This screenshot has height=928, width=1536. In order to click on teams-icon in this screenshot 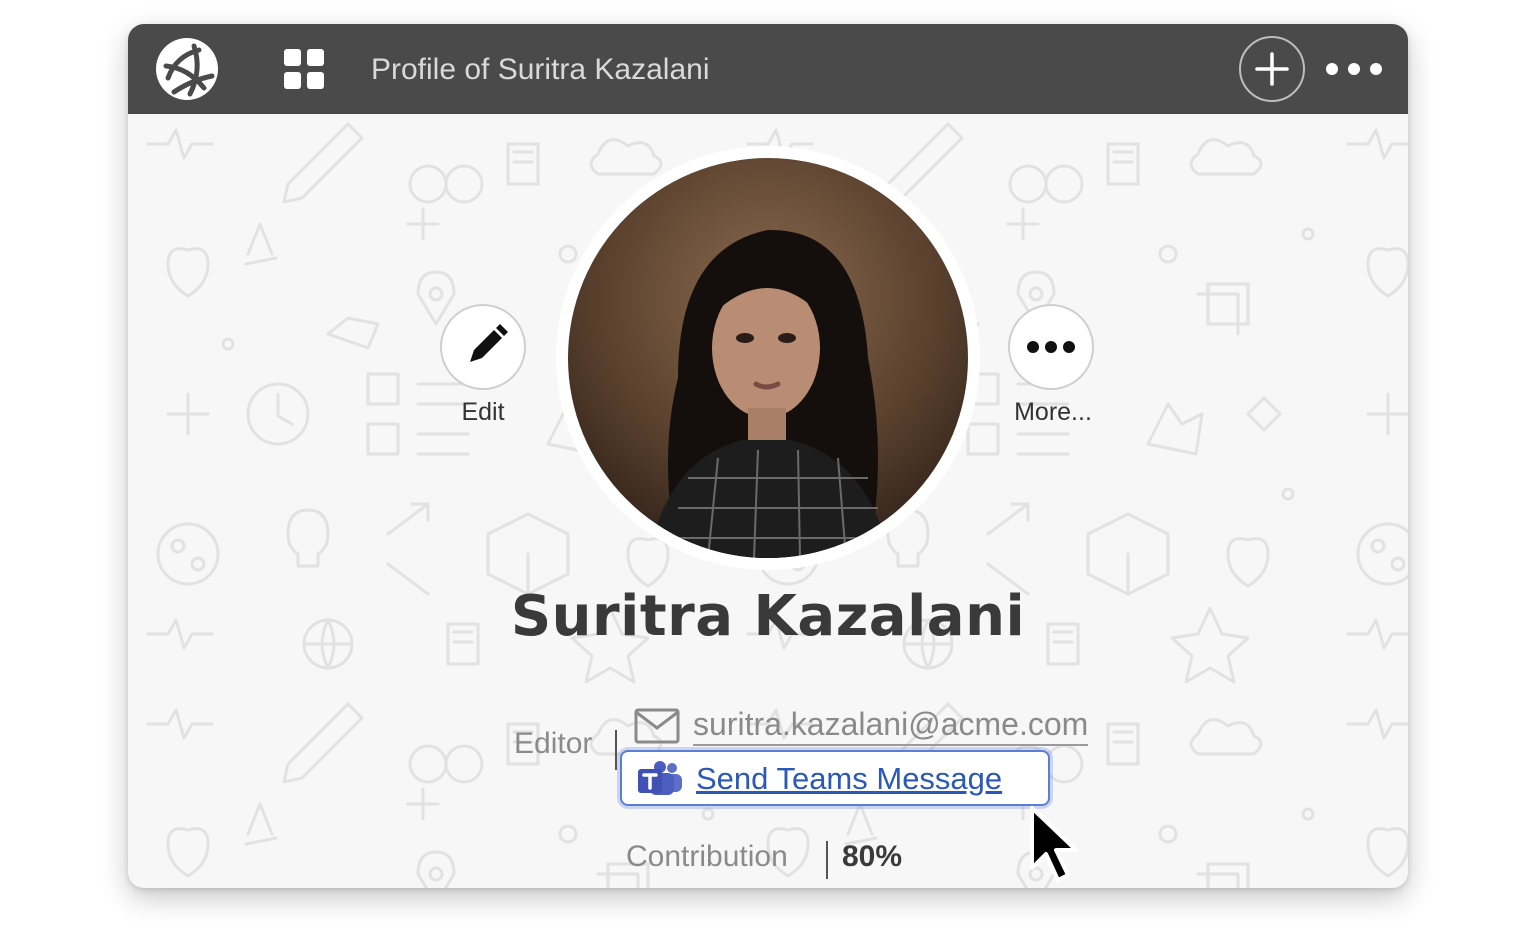, I will do `click(660, 778)`.